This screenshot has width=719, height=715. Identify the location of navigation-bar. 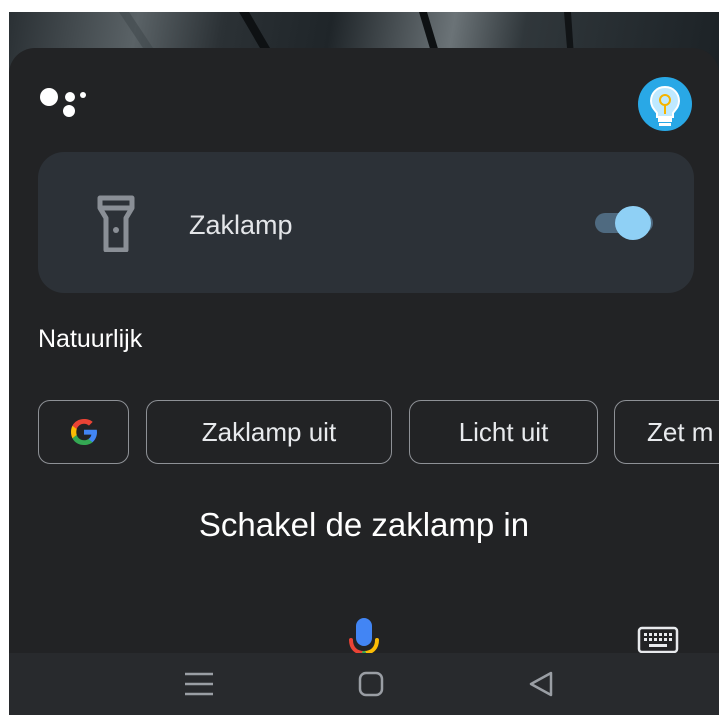
(364, 684).